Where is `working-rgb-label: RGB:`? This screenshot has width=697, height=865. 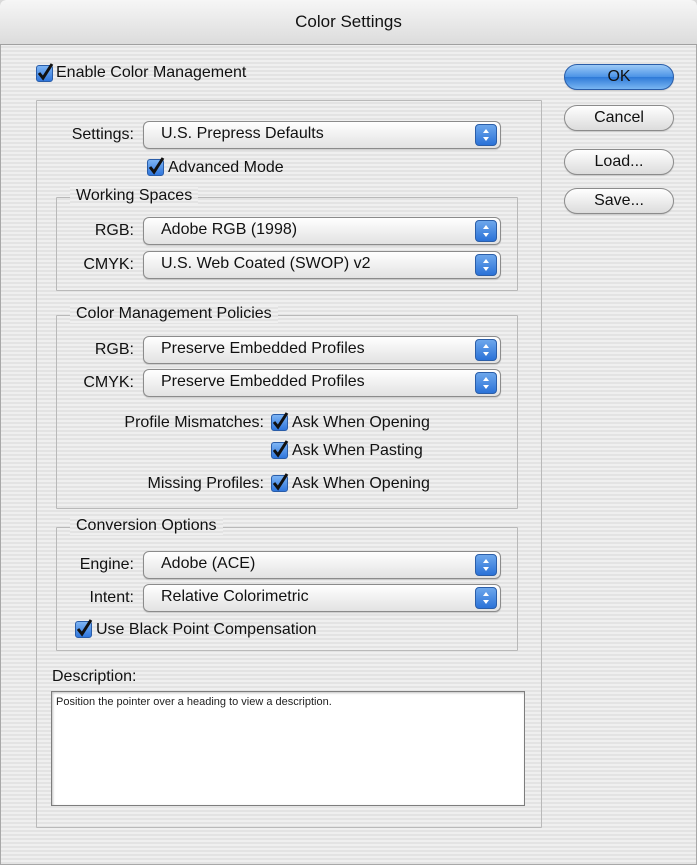 working-rgb-label: RGB: is located at coordinates (114, 230).